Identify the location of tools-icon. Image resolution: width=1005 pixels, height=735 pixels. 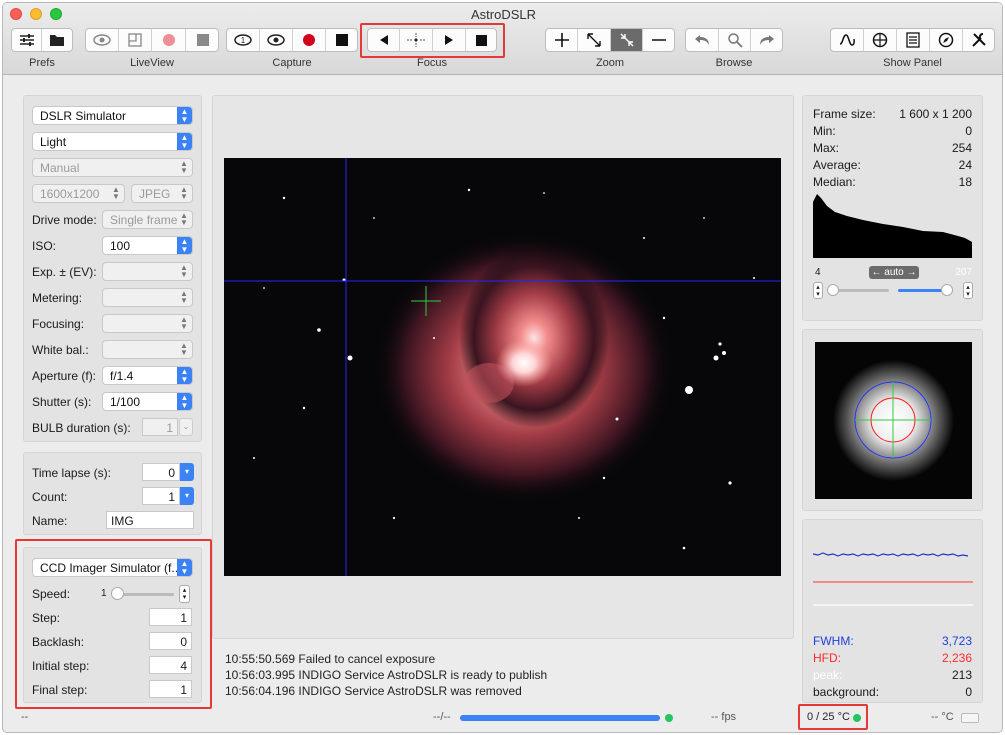
(979, 40).